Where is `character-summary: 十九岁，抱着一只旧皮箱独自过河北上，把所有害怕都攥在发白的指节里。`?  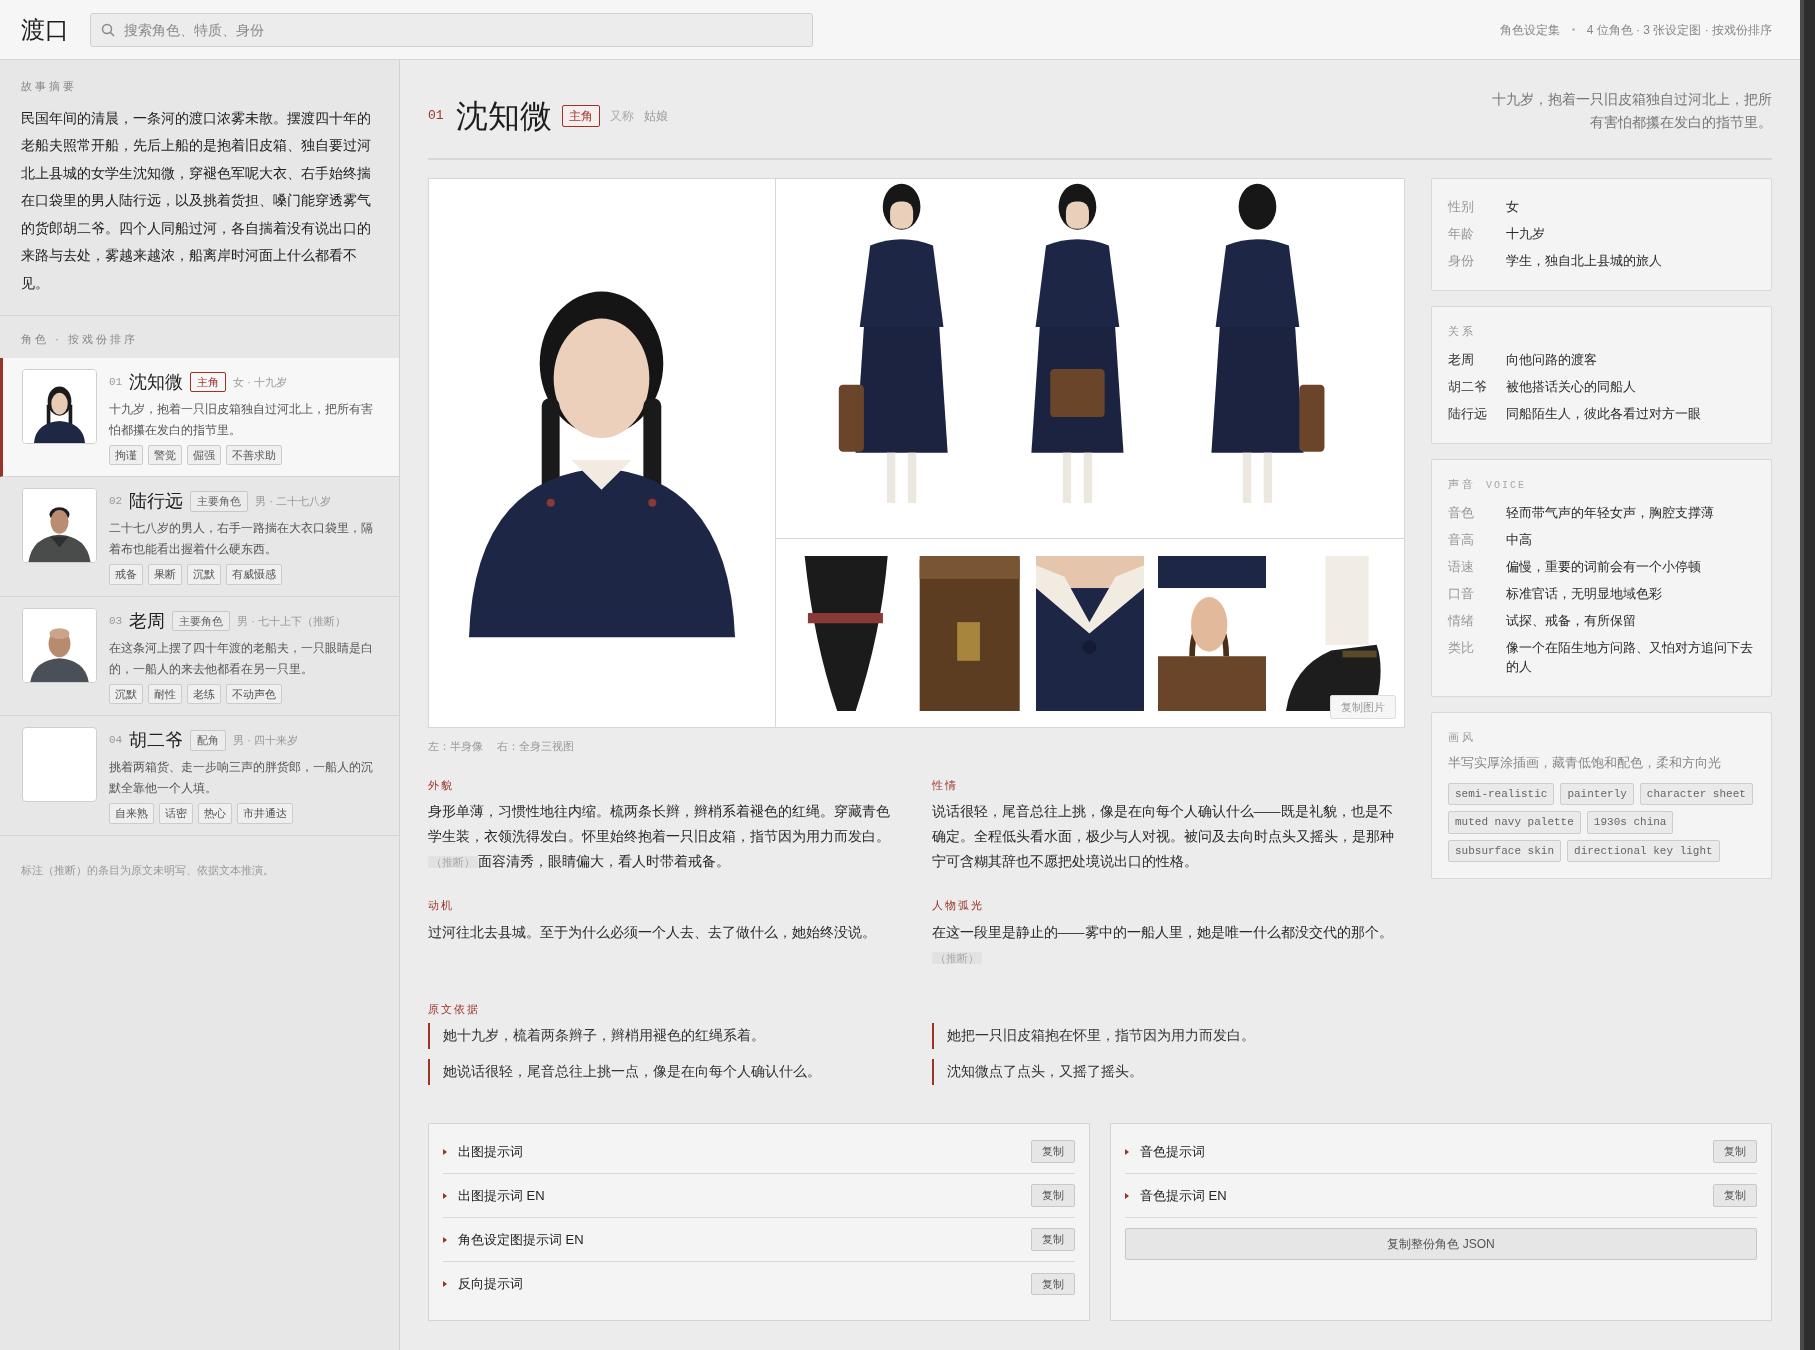 character-summary: 十九岁，抱着一只旧皮箱独自过河北上，把所有害怕都攥在发白的指节里。 is located at coordinates (1631, 111).